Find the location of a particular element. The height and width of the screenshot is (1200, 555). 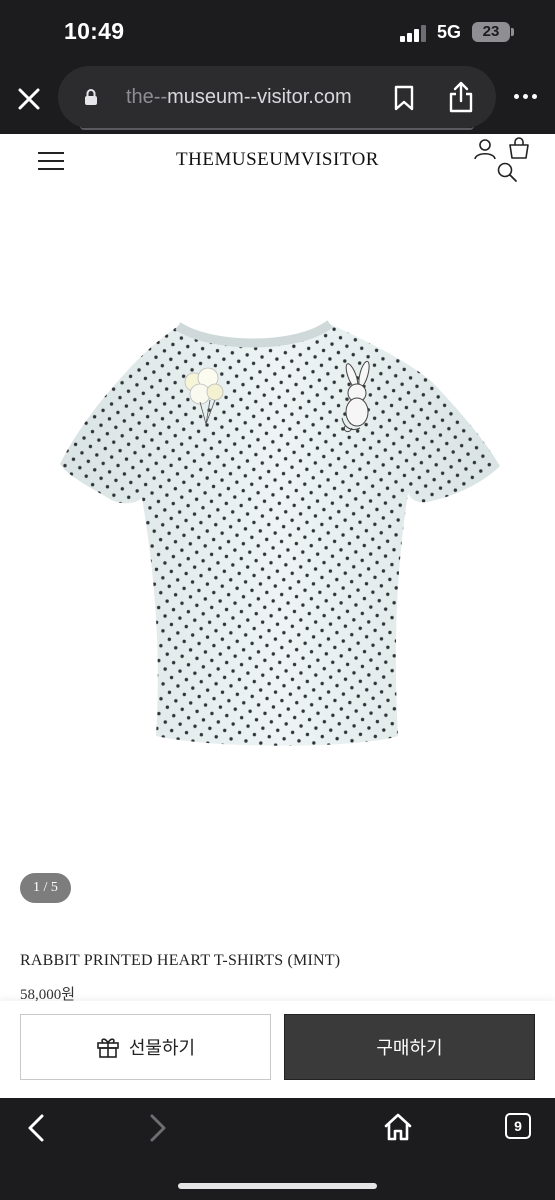

gift-icon is located at coordinates (108, 1048).